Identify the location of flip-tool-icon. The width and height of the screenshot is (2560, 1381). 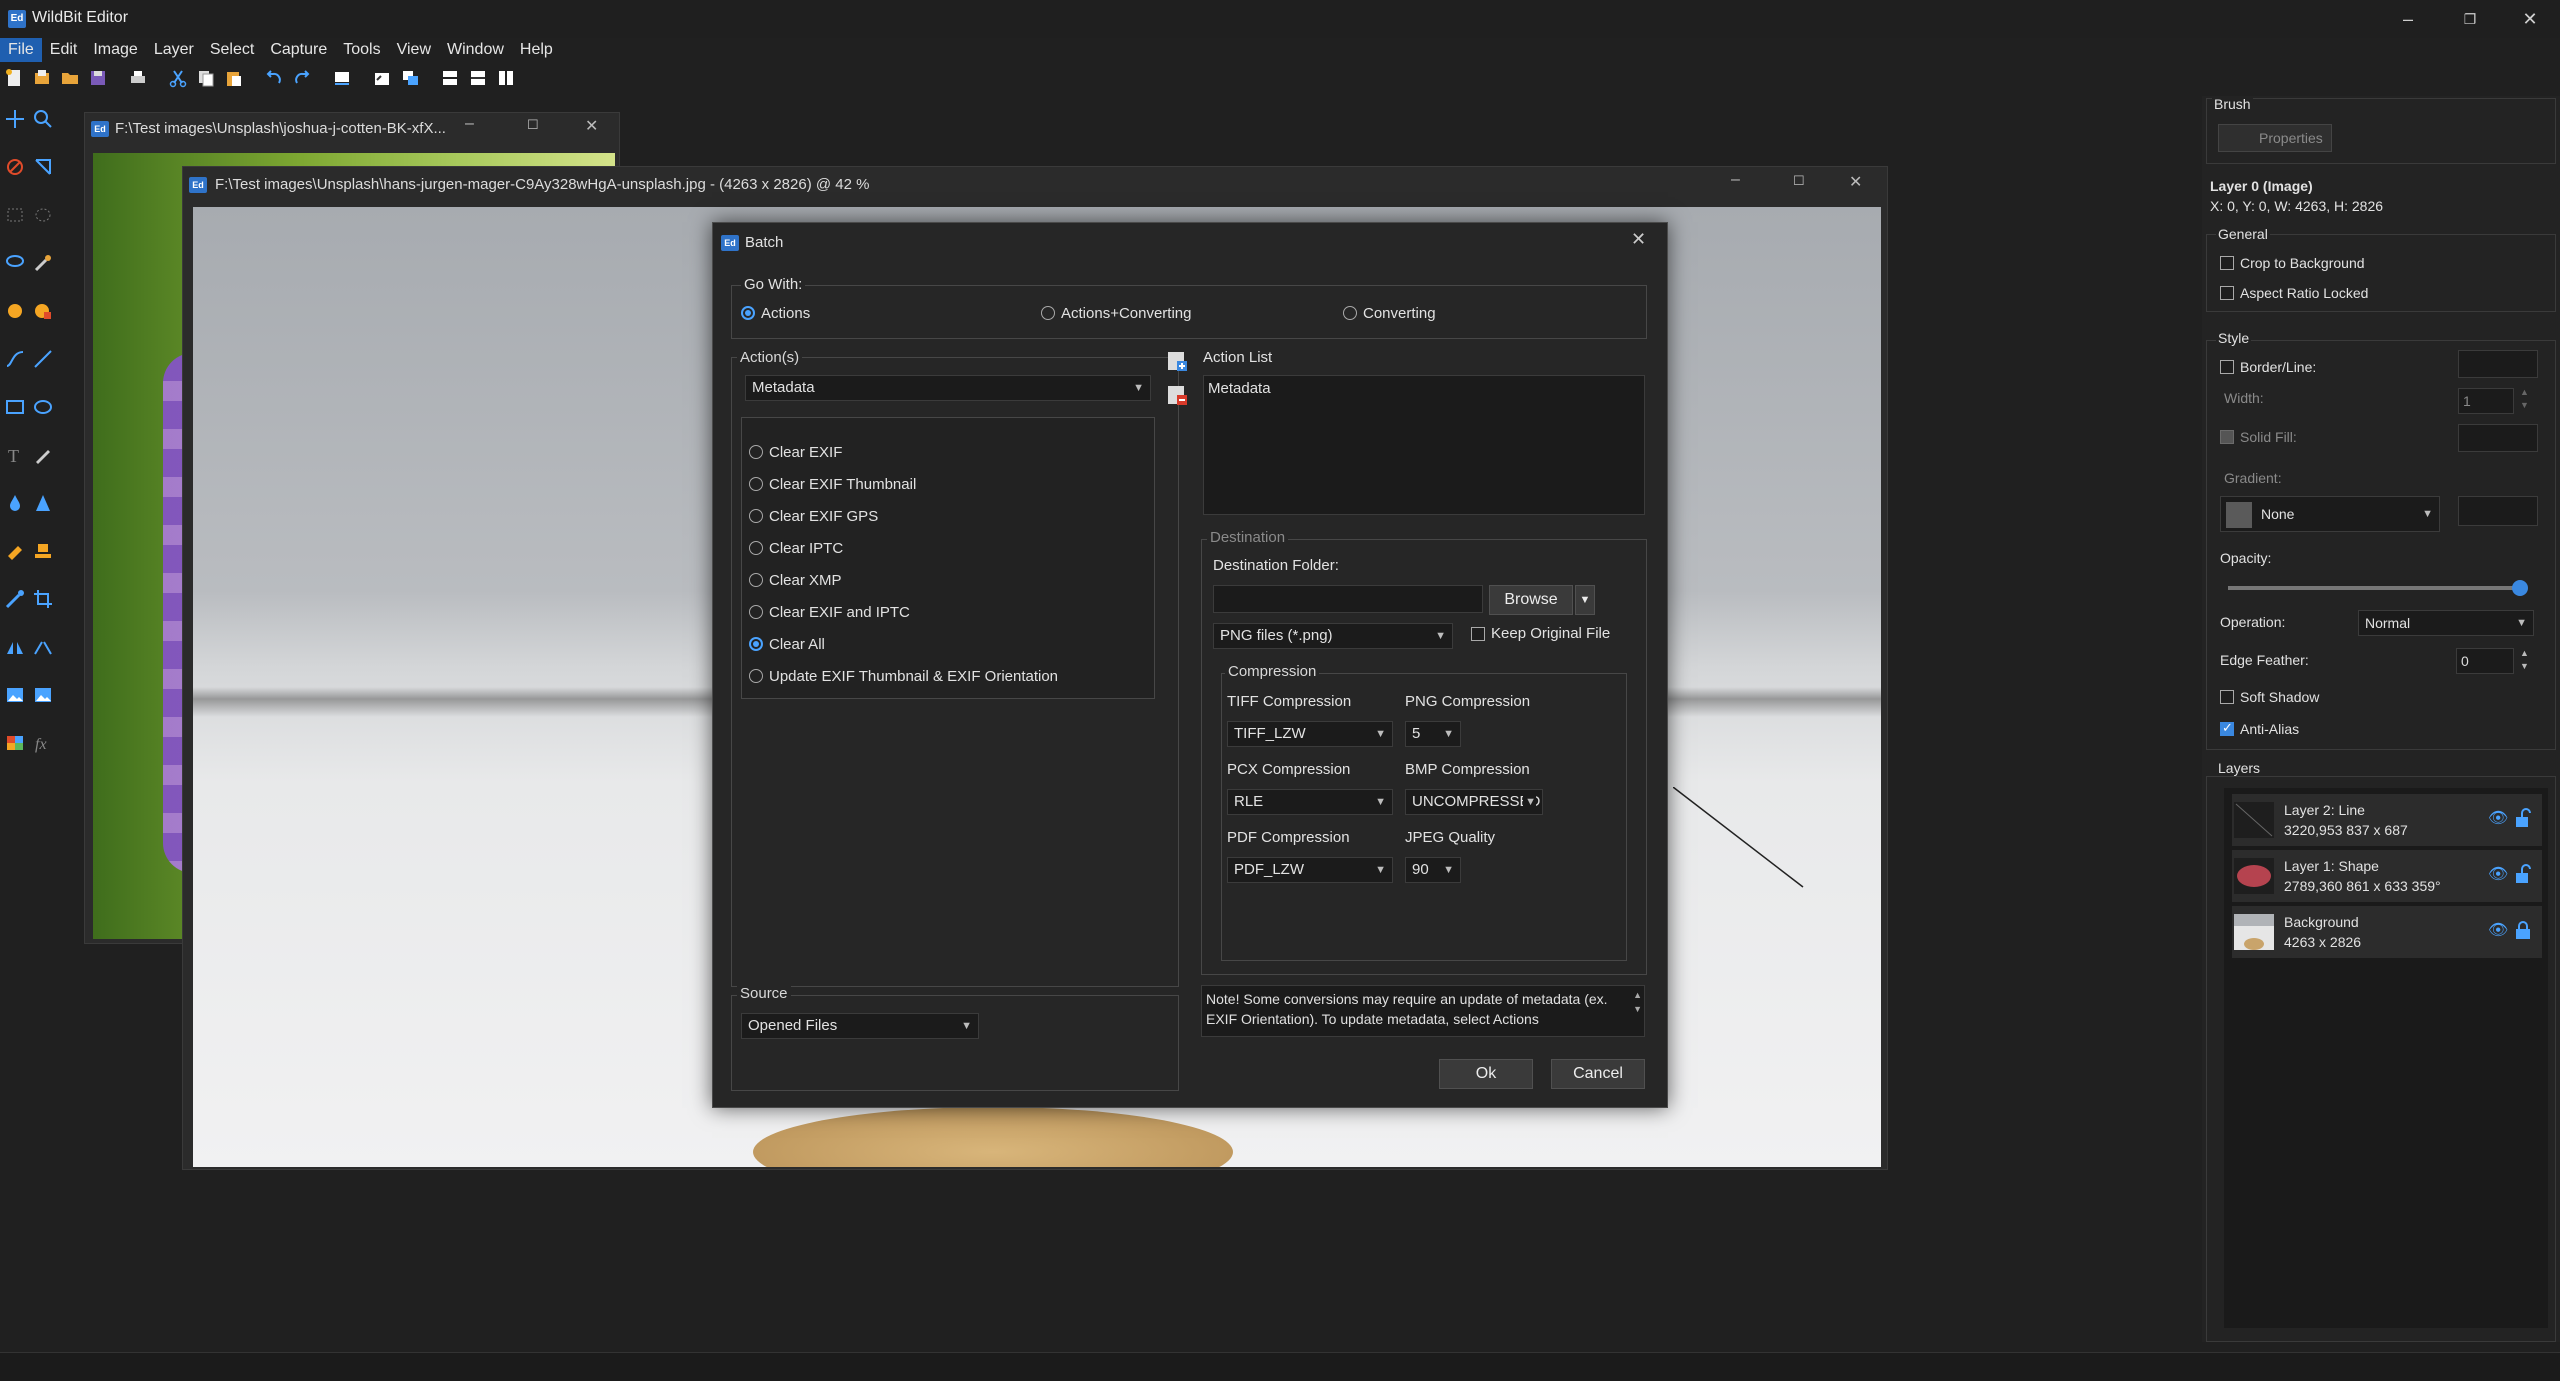
(15, 647).